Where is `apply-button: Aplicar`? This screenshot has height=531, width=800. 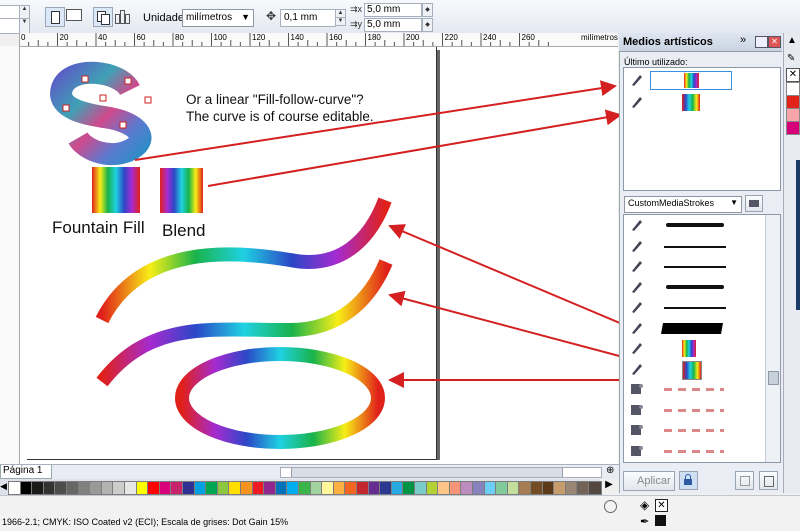
apply-button: Aplicar is located at coordinates (649, 481).